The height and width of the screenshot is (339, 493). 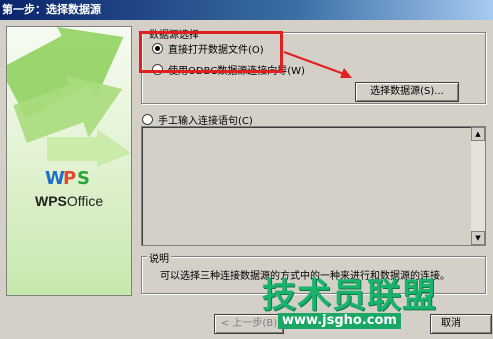 What do you see at coordinates (69, 201) in the screenshot?
I see `product-name: WPSOffice` at bounding box center [69, 201].